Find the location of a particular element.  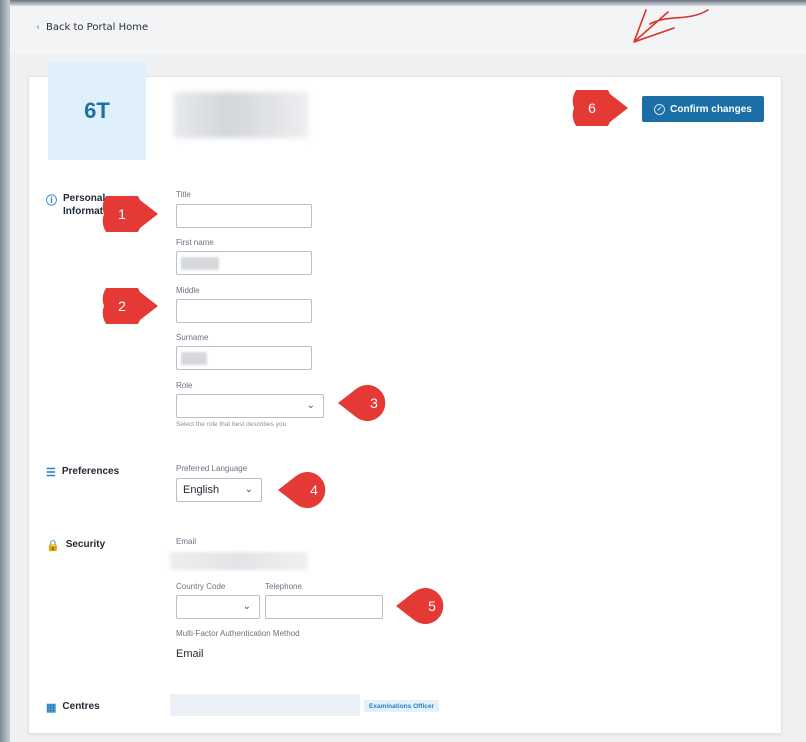

profile-name-redacted is located at coordinates (241, 115).